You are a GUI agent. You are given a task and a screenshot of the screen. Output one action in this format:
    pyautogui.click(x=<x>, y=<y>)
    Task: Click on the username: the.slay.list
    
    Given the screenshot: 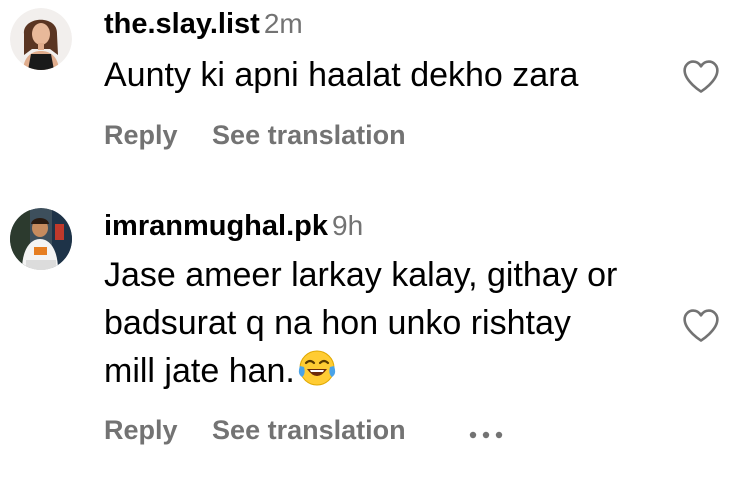 What is the action you would take?
    pyautogui.click(x=182, y=24)
    